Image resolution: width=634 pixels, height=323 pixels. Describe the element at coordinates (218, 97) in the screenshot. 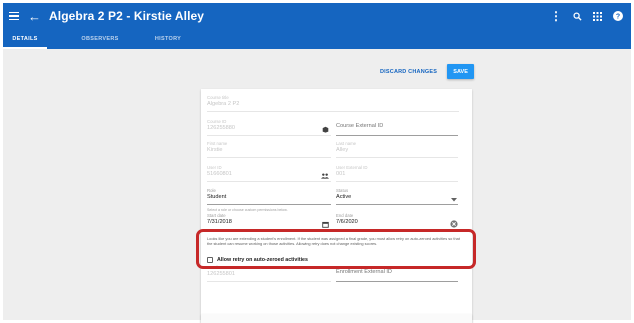

I see `course-title-label: Course title` at that location.